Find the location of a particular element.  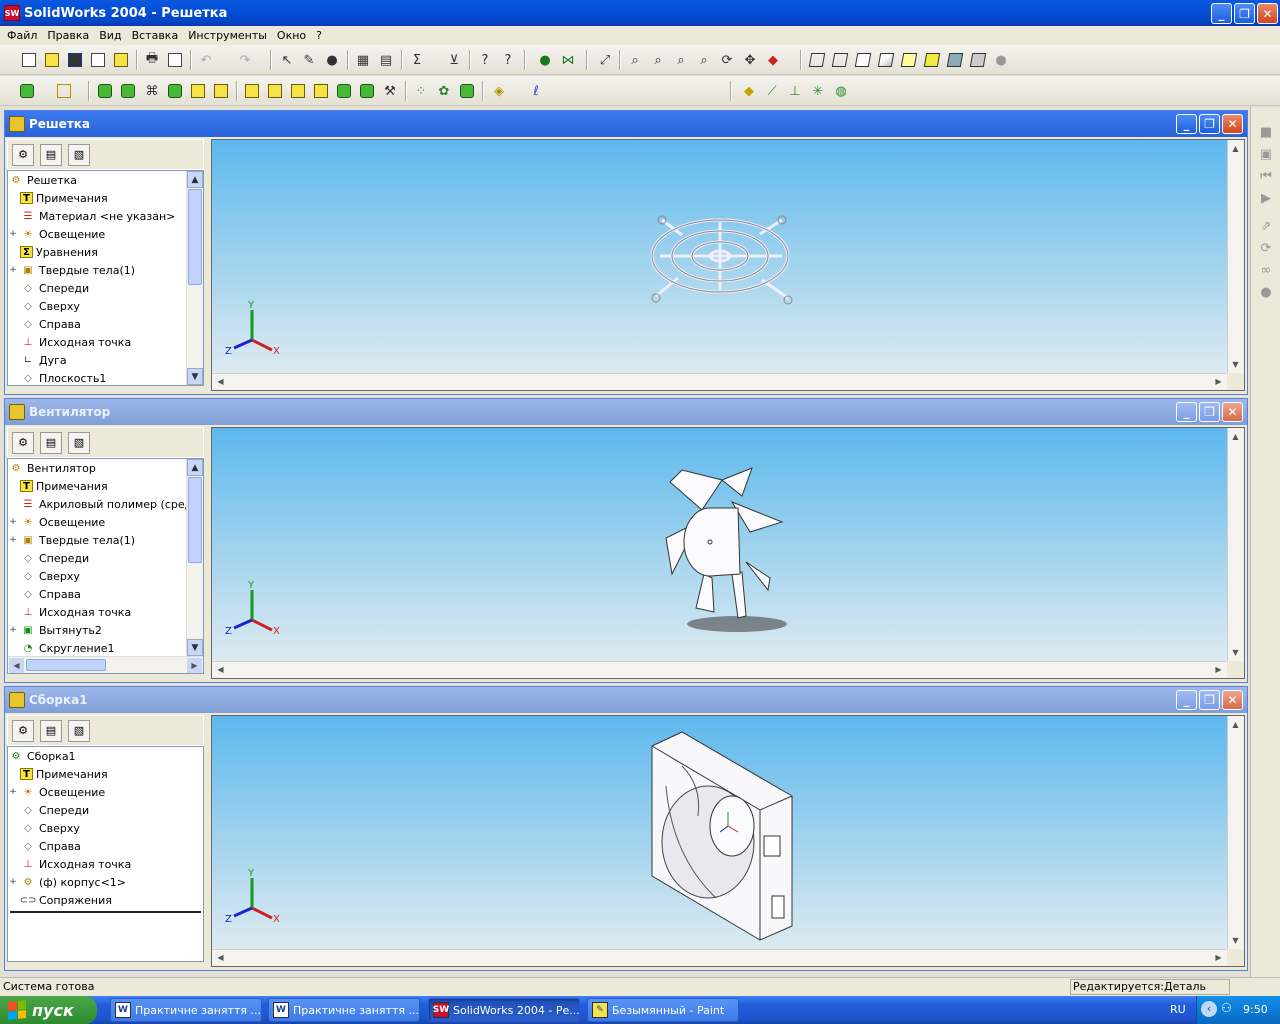

make-assembly-icon is located at coordinates (121, 60).